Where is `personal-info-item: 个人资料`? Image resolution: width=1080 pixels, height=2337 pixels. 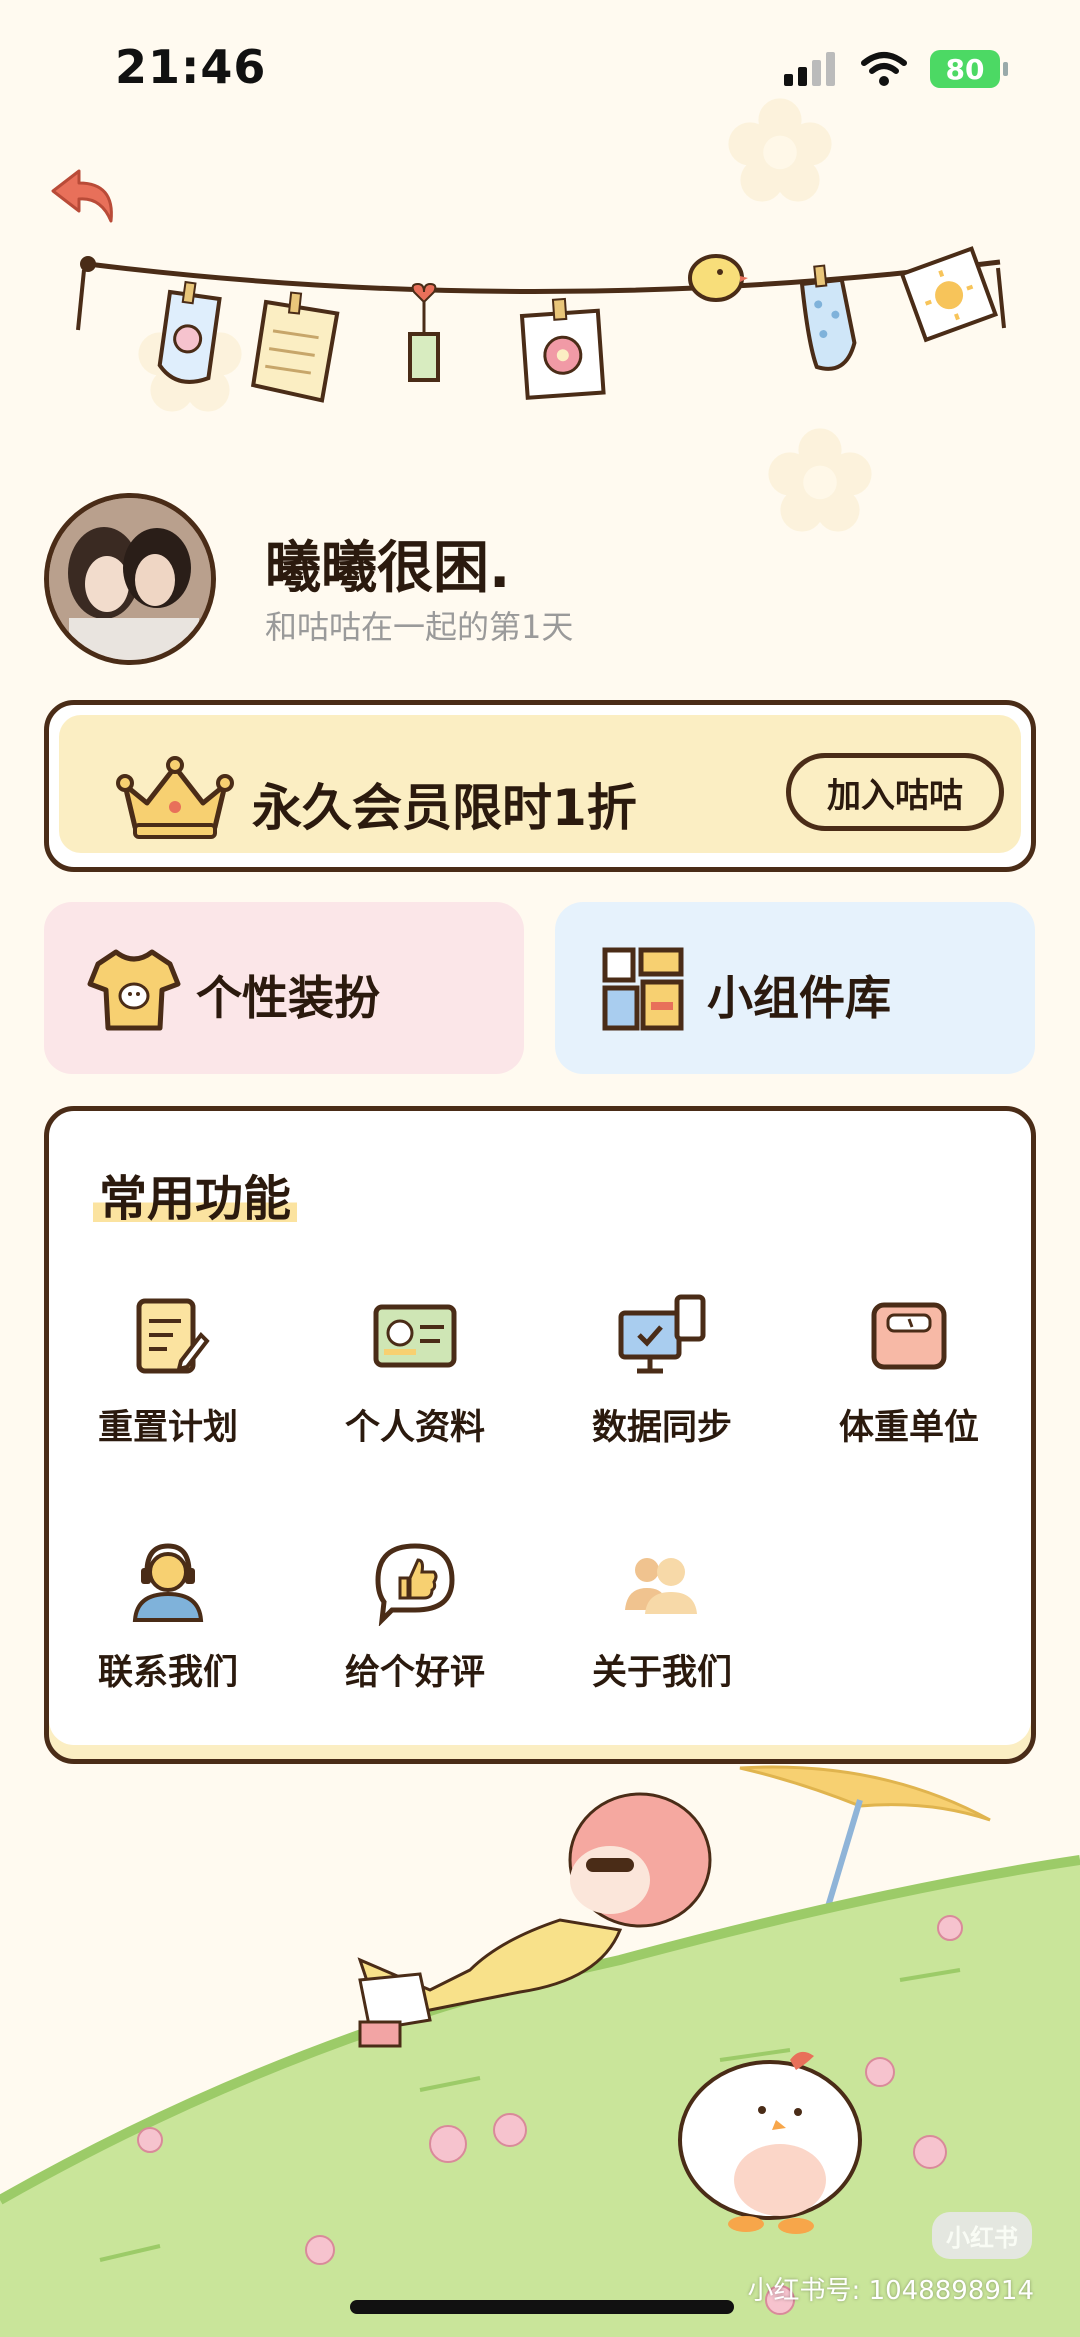 personal-info-item: 个人资料 is located at coordinates (415, 1381).